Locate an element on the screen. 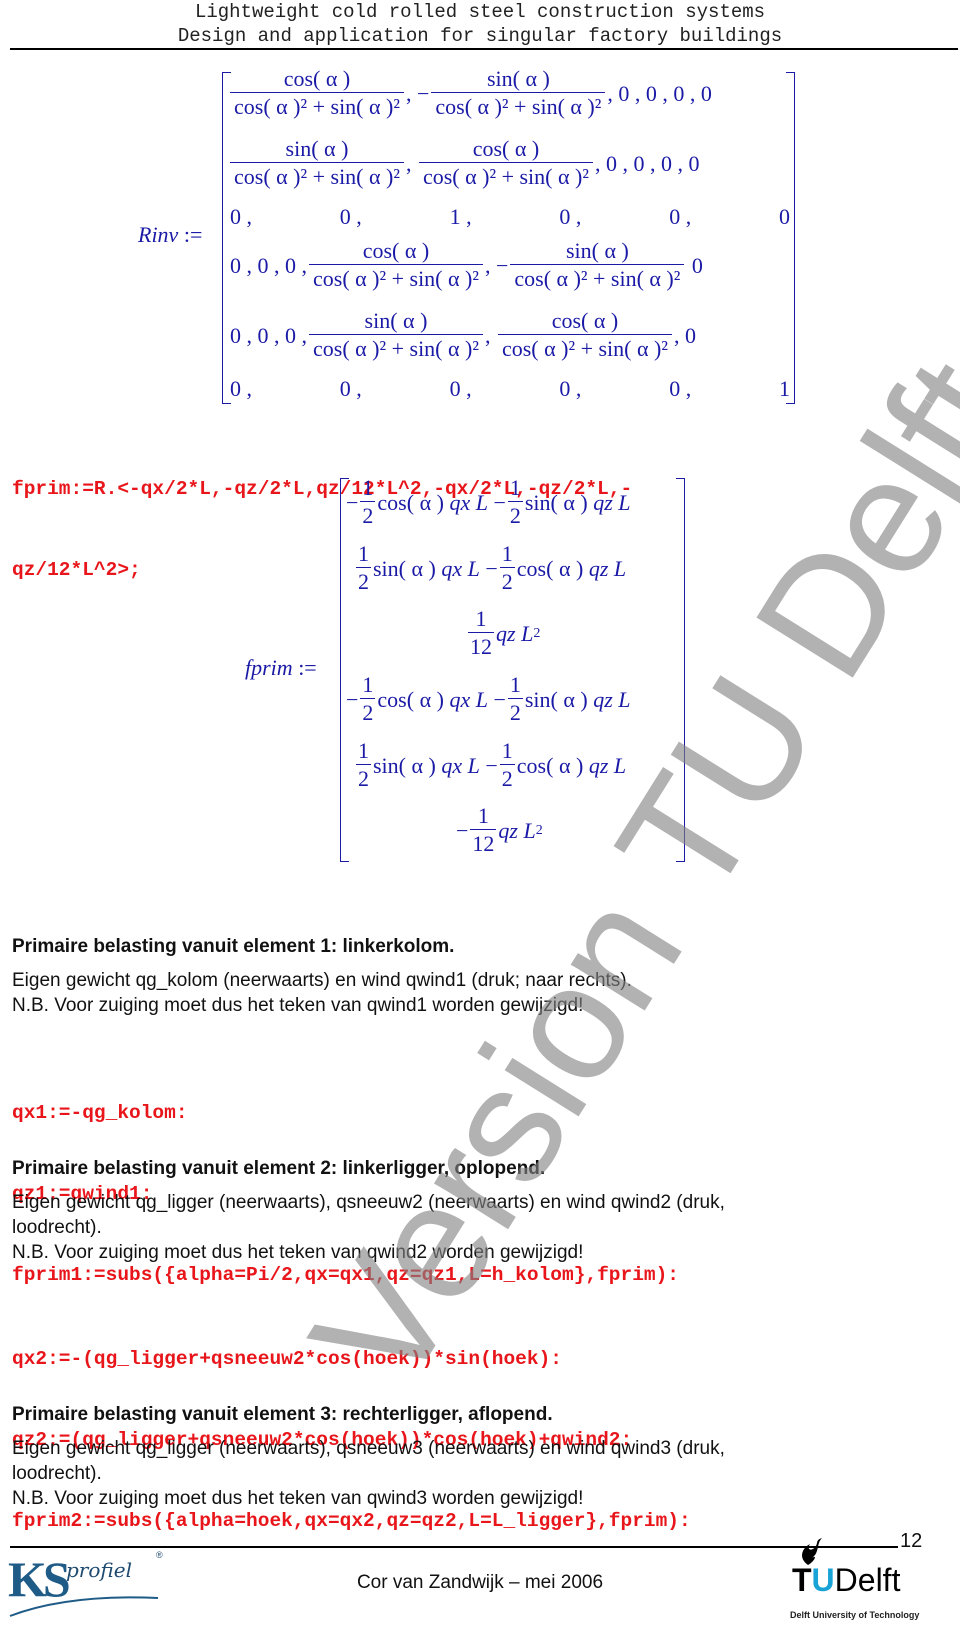 Image resolution: width=960 pixels, height=1627 pixels. fprim-right-bracket is located at coordinates (680, 670).